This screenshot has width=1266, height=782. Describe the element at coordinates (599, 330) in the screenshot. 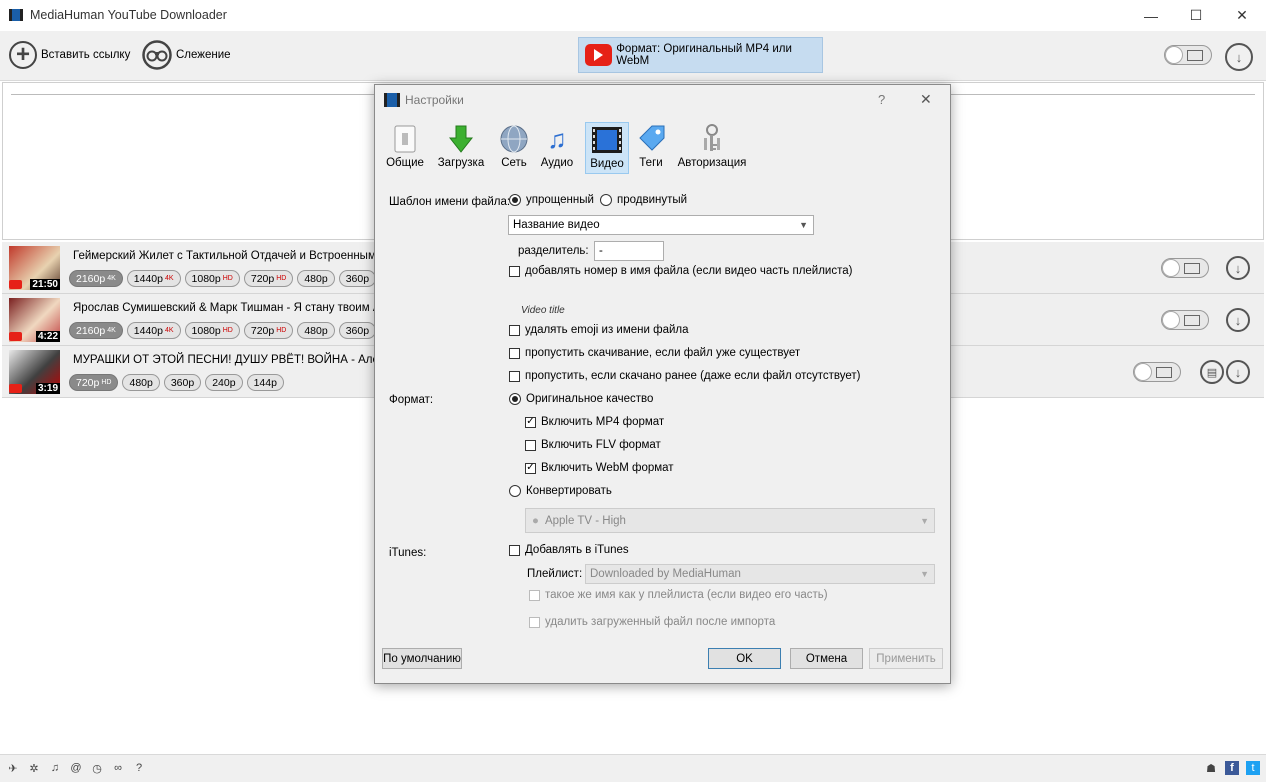

I see `remove-emoji-checkbox: удалять emoji из имени файла` at that location.